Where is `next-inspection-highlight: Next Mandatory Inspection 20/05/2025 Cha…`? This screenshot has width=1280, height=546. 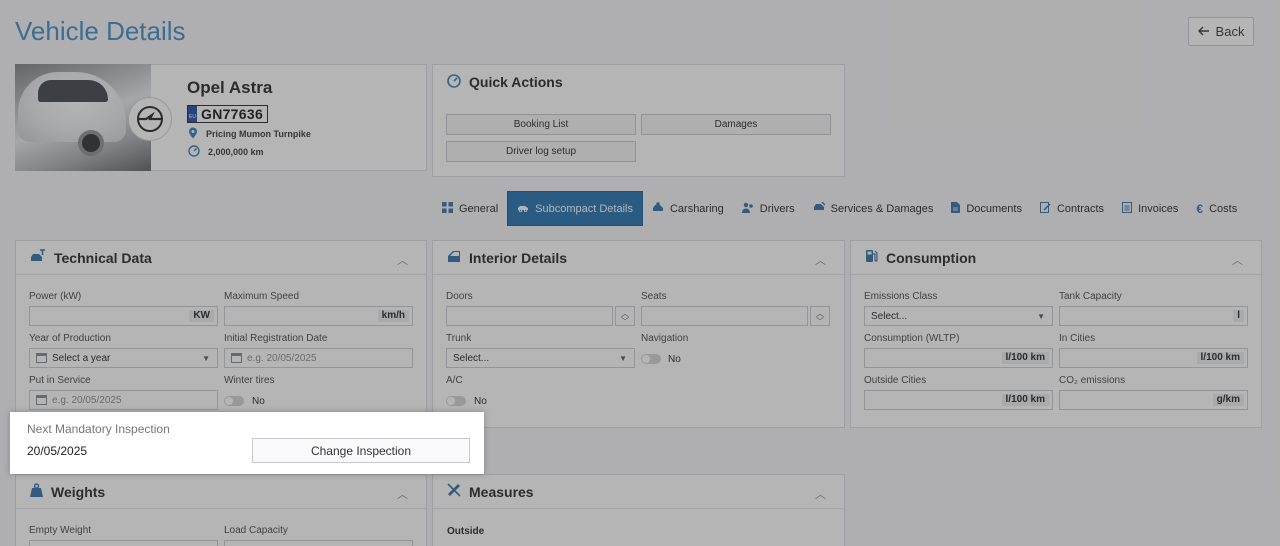
next-inspection-highlight: Next Mandatory Inspection 20/05/2025 Cha… is located at coordinates (247, 443).